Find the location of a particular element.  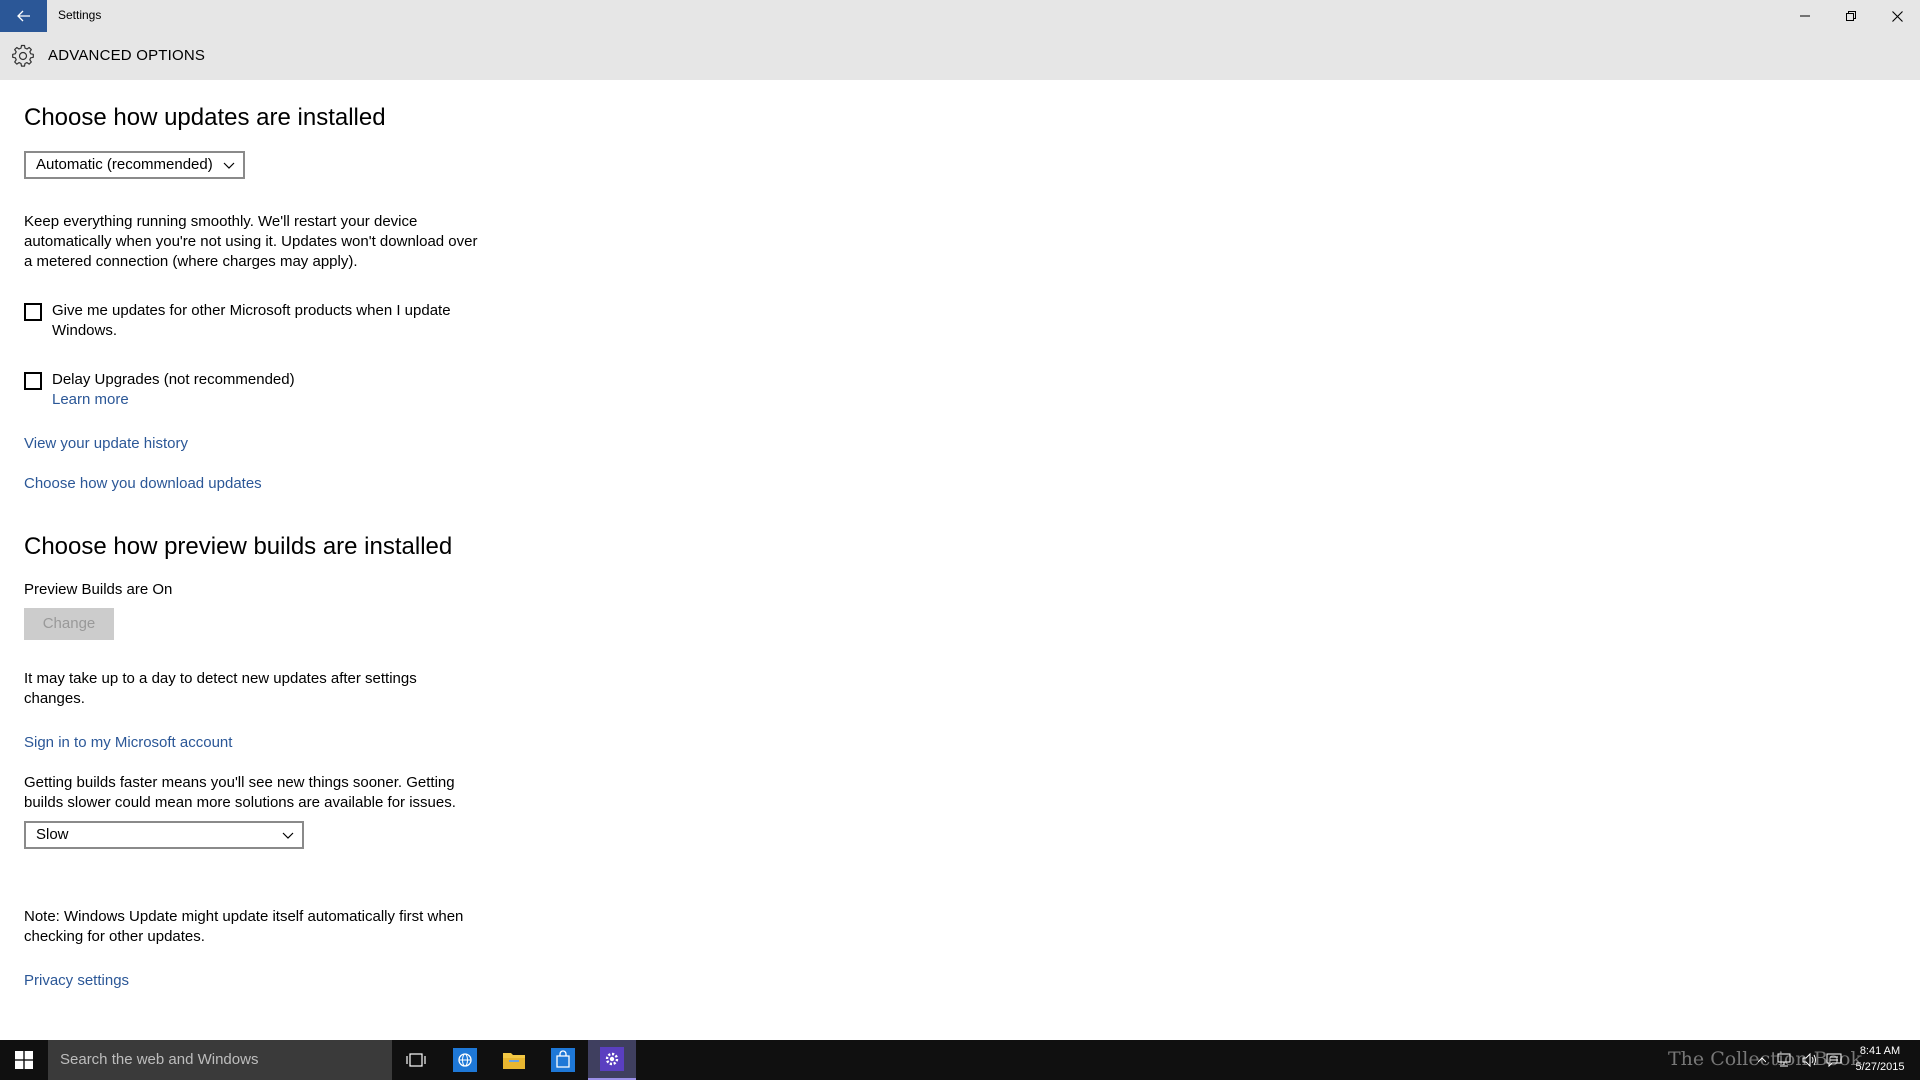

back-button is located at coordinates (23, 16).